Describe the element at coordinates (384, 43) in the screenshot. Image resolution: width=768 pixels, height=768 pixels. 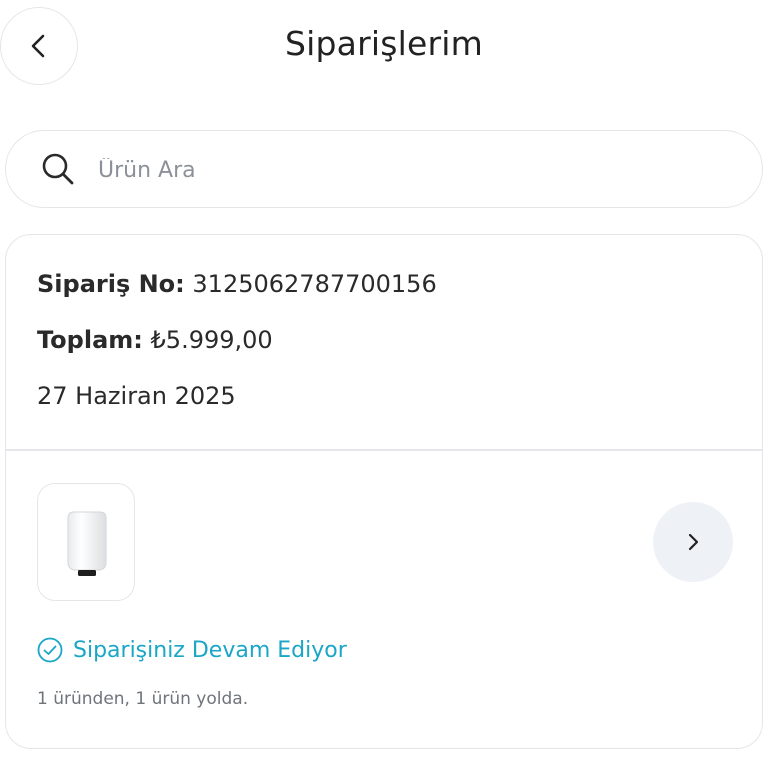
I see `page-title: Siparişlerim` at that location.